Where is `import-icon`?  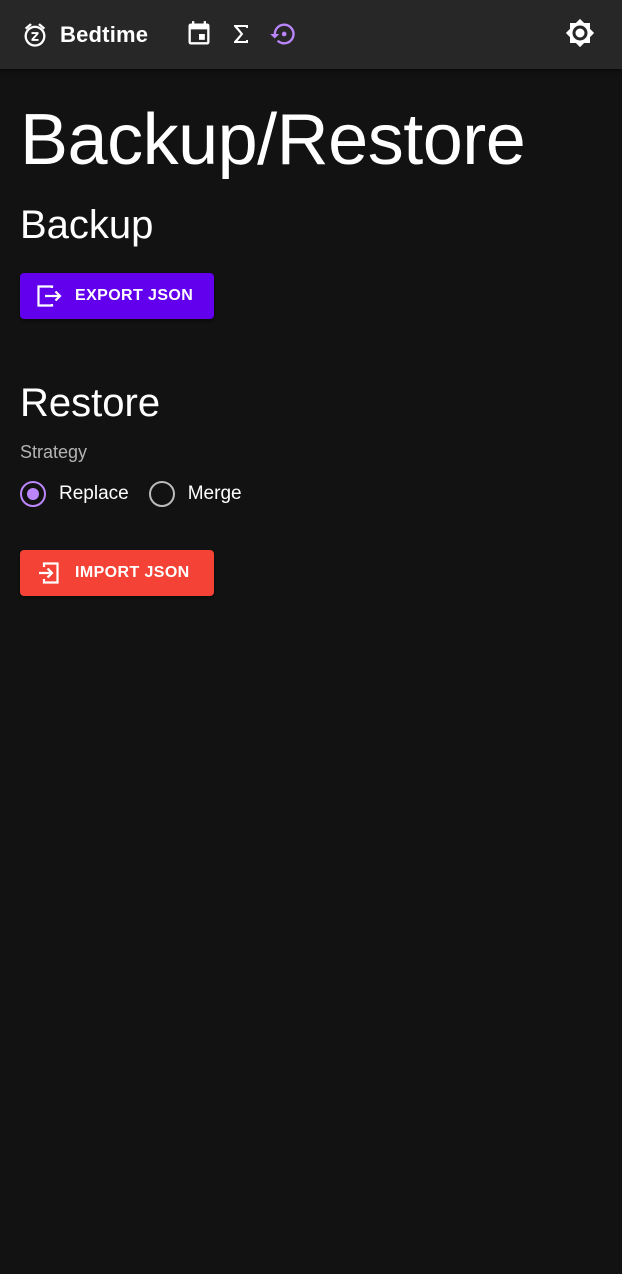 import-icon is located at coordinates (50, 573).